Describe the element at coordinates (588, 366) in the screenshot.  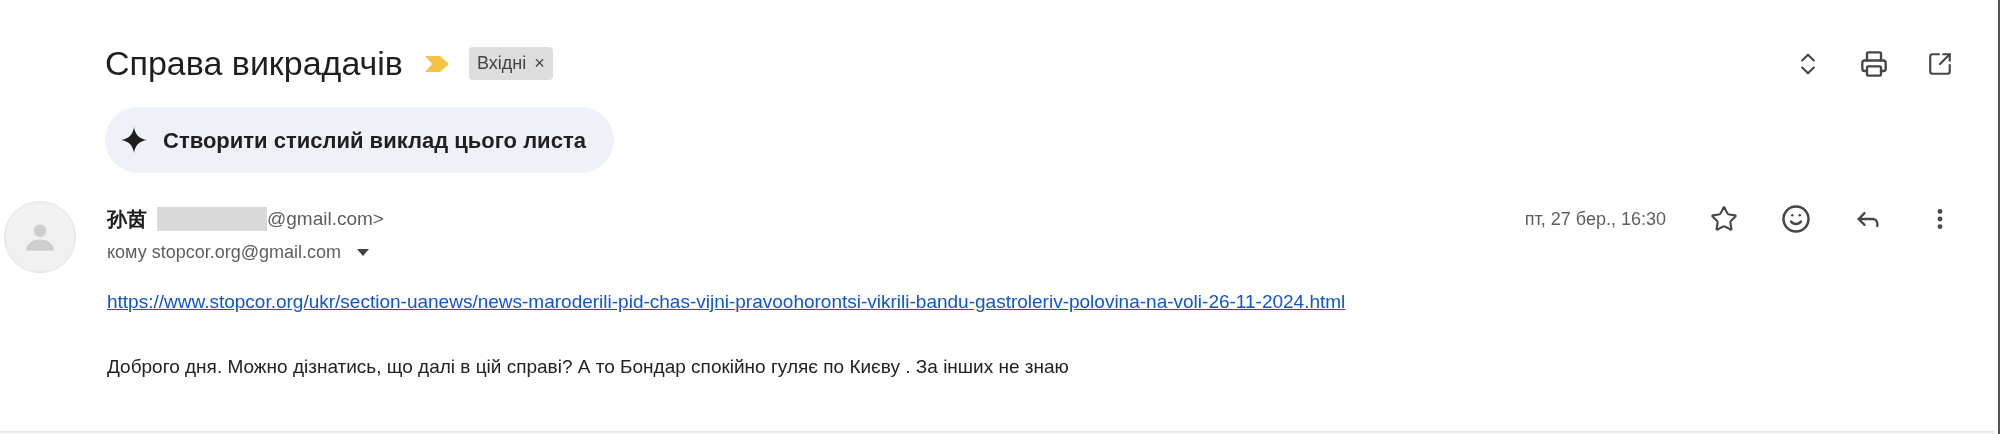
I see `message-body: Доброго дня. Можно дізнатись, що далі в цій справі? А то Бондар спокійно гуляє по Києву . За інших не знаю` at that location.